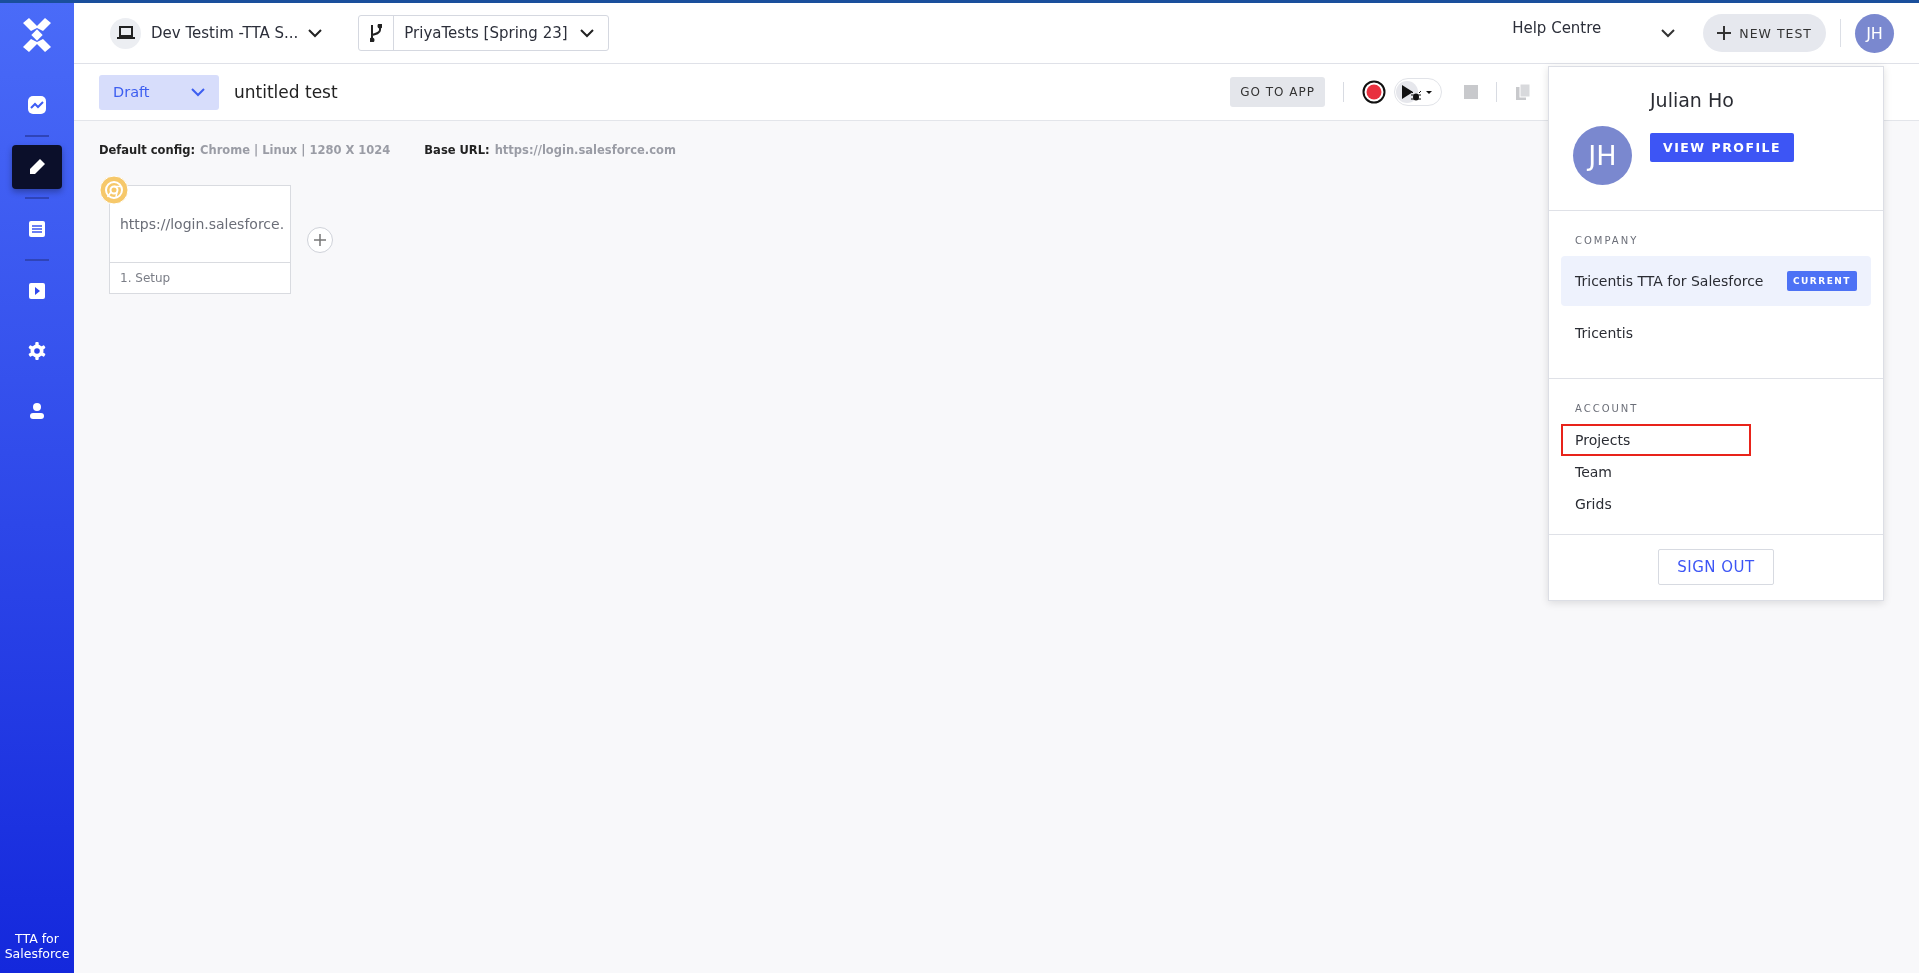 This screenshot has width=1919, height=973. I want to click on step-card: https://login.salesforce. 1. Setup, so click(200, 239).